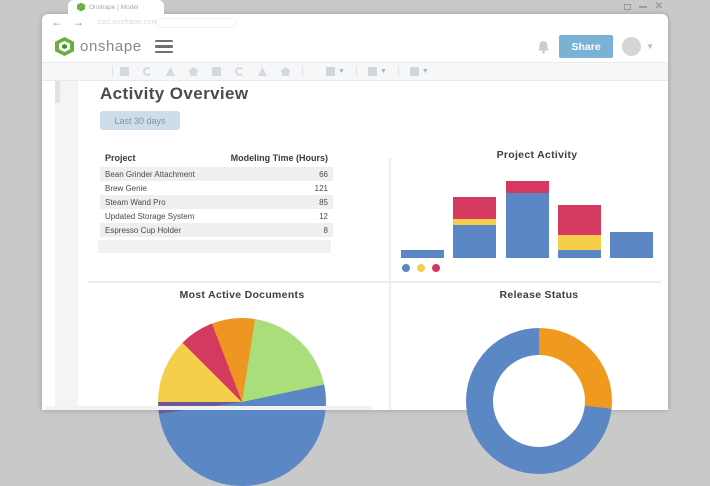 Image resolution: width=710 pixels, height=486 pixels. I want to click on table-header-row: Project Modeling Time (Hours), so click(216, 158).